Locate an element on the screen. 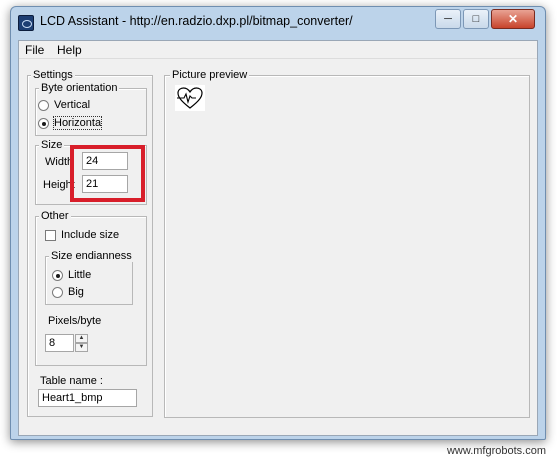 Image resolution: width=558 pixels, height=462 pixels. spin-up-icon: ▲ is located at coordinates (81, 338).